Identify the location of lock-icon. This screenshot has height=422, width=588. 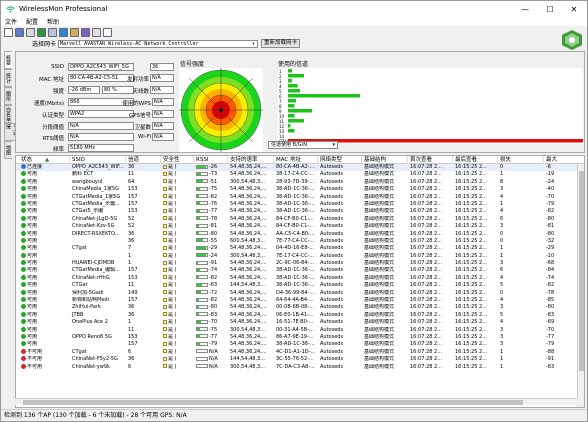
(165, 218).